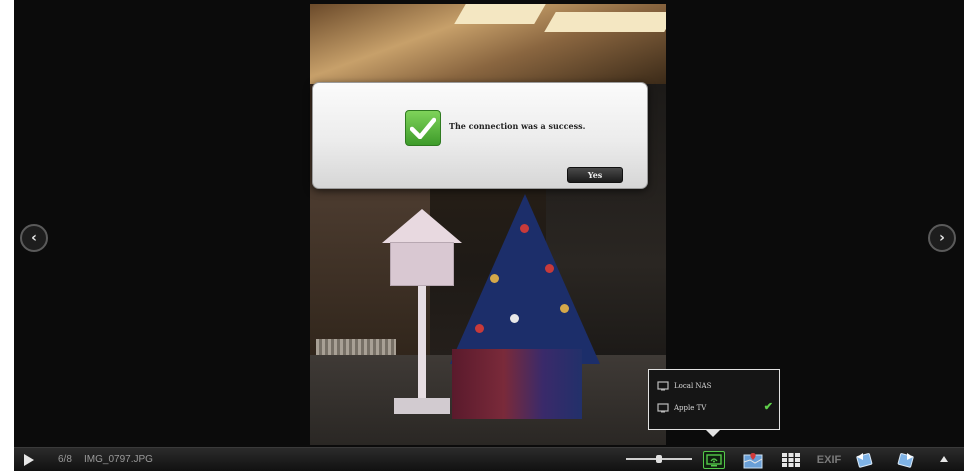  I want to click on selected-check-icon: ✔, so click(768, 407).